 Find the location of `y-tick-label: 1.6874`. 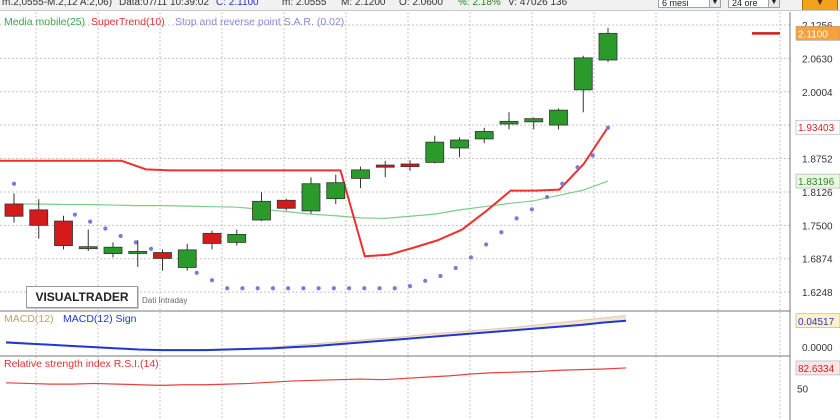

y-tick-label: 1.6874 is located at coordinates (817, 260).